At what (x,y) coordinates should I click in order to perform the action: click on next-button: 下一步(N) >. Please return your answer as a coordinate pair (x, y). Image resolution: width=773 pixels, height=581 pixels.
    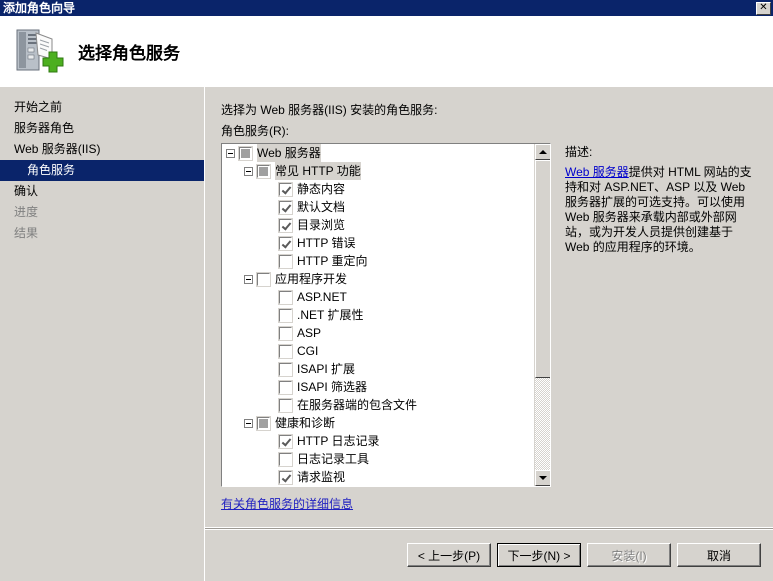
    Looking at the image, I should click on (539, 555).